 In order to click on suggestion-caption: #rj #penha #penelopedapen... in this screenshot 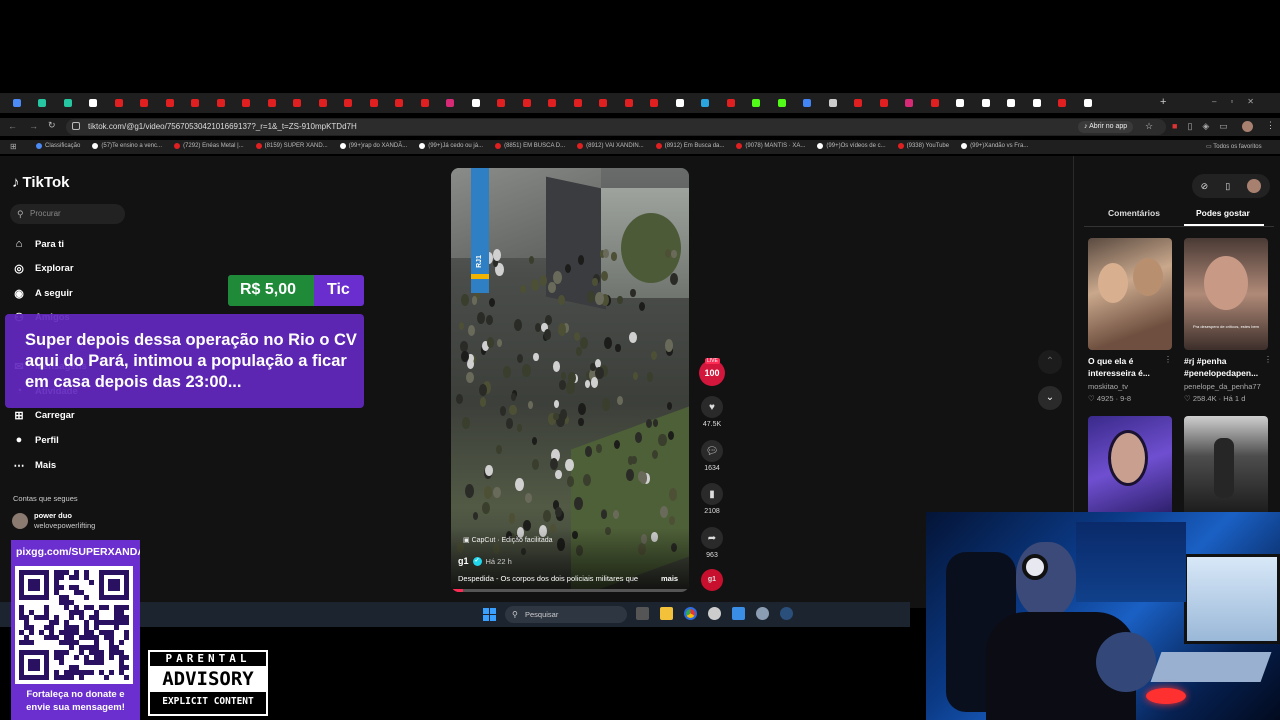, I will do `click(1225, 367)`.